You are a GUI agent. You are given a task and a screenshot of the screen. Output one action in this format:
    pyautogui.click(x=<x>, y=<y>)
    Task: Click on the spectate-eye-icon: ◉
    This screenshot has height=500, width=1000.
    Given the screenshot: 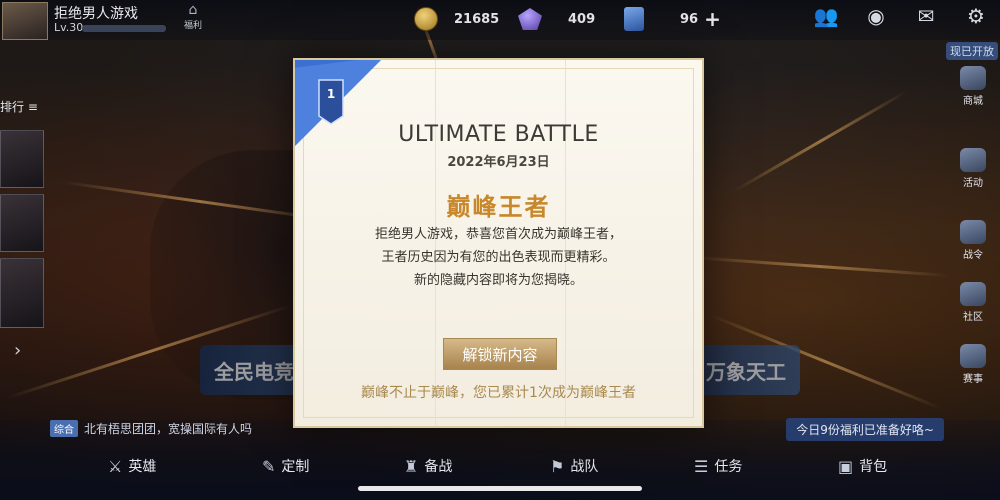 What is the action you would take?
    pyautogui.click(x=876, y=16)
    